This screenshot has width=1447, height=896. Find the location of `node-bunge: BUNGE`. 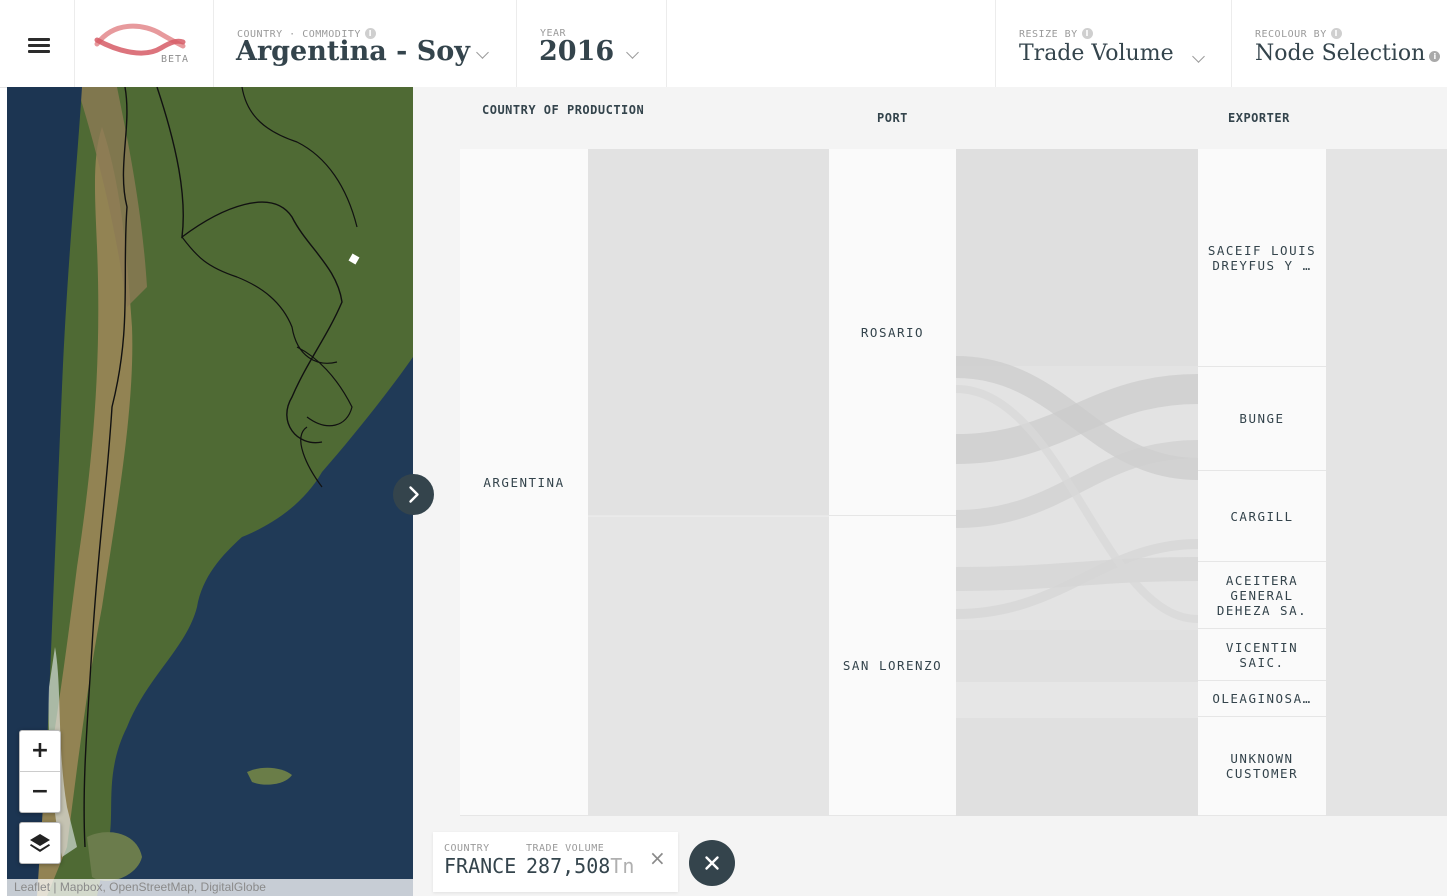

node-bunge: BUNGE is located at coordinates (1262, 419).